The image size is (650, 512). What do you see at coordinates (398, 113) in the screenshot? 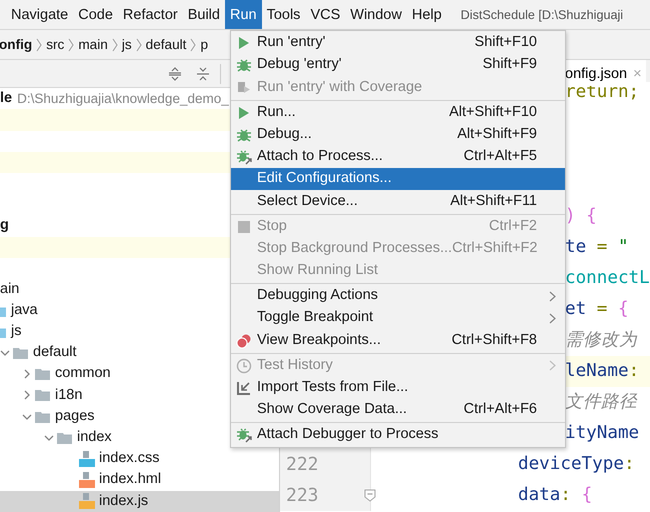
I see `menu-item: Run... Alt+Shift+F10` at bounding box center [398, 113].